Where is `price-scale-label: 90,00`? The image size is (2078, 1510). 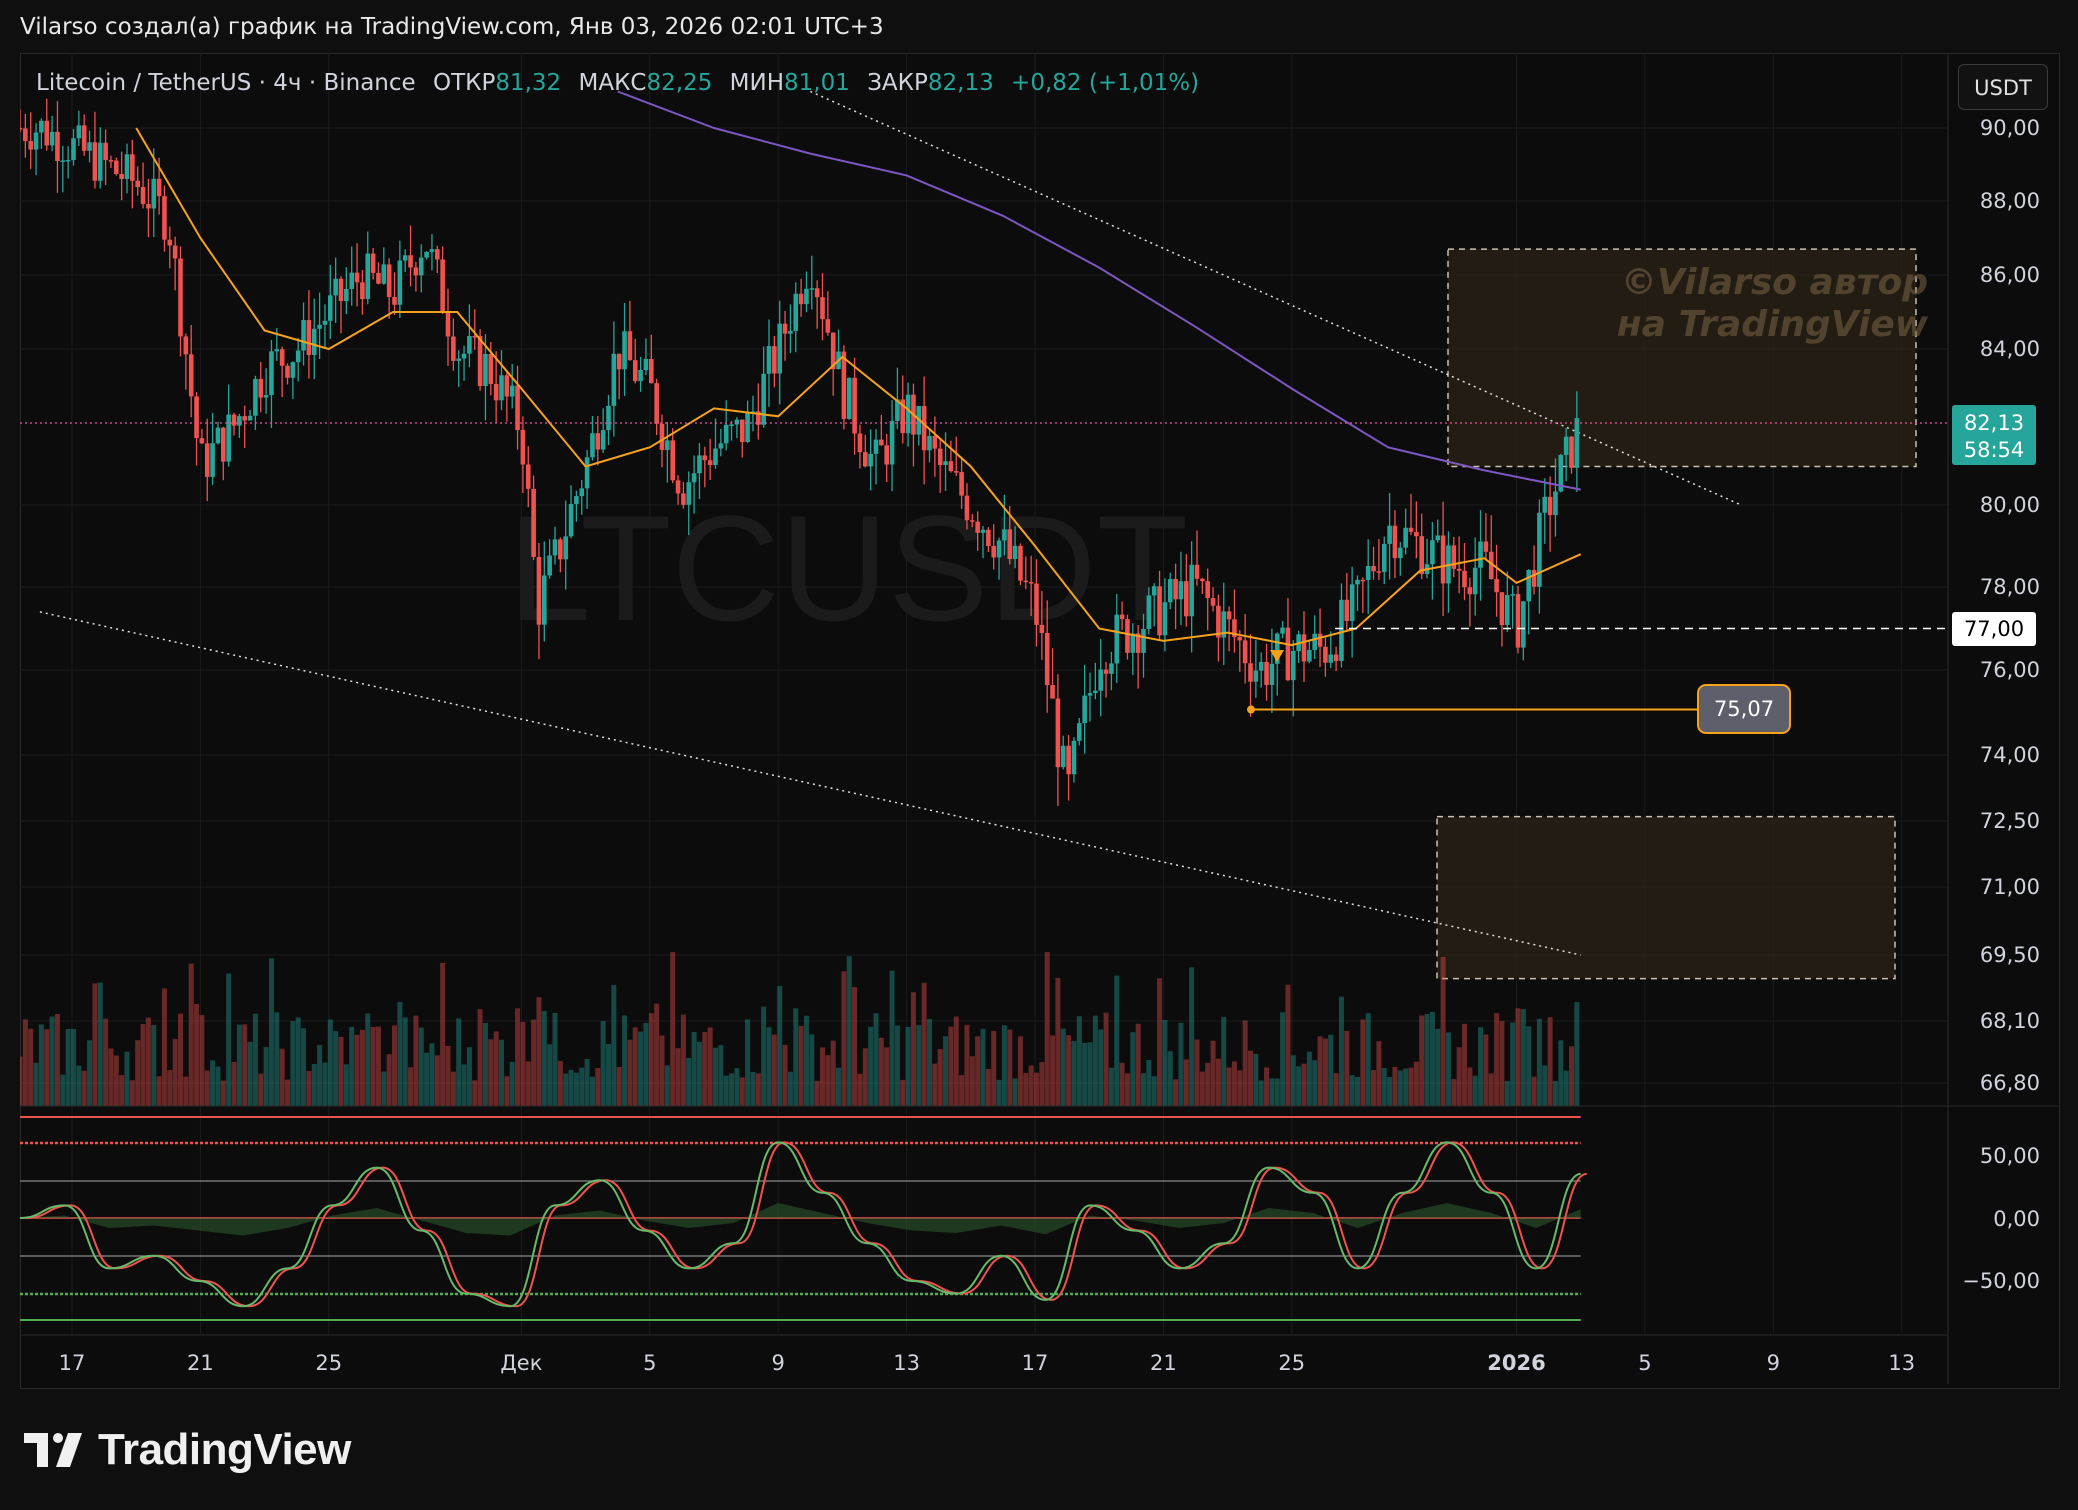 price-scale-label: 90,00 is located at coordinates (2010, 128).